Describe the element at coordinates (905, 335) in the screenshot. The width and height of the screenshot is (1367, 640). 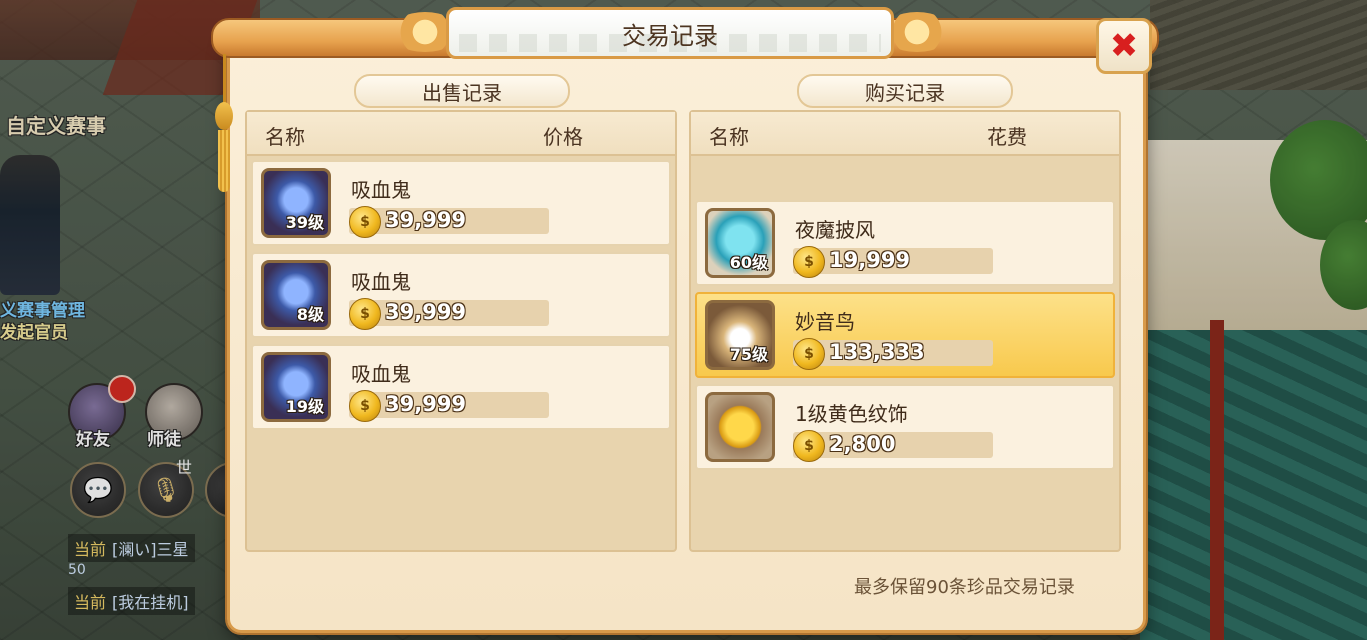
I see `buy-record-row-selected: 75级 妙音鸟 $ 133,333` at that location.